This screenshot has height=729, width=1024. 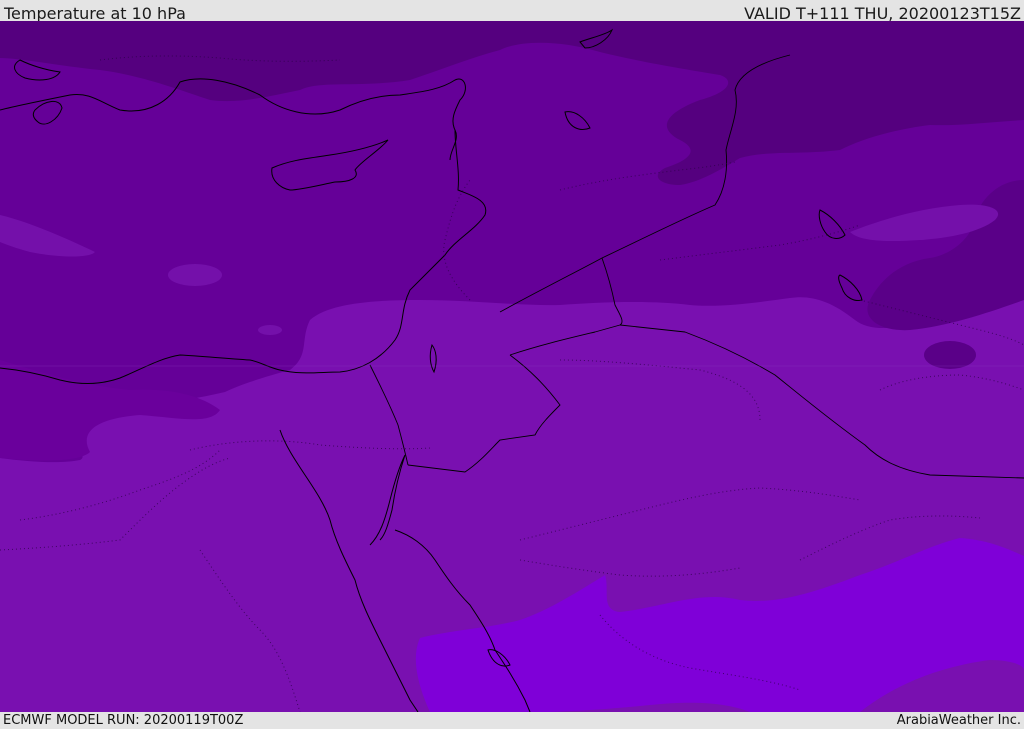 I want to click on credit-label: ArabiaWeather Inc., so click(x=958, y=720).